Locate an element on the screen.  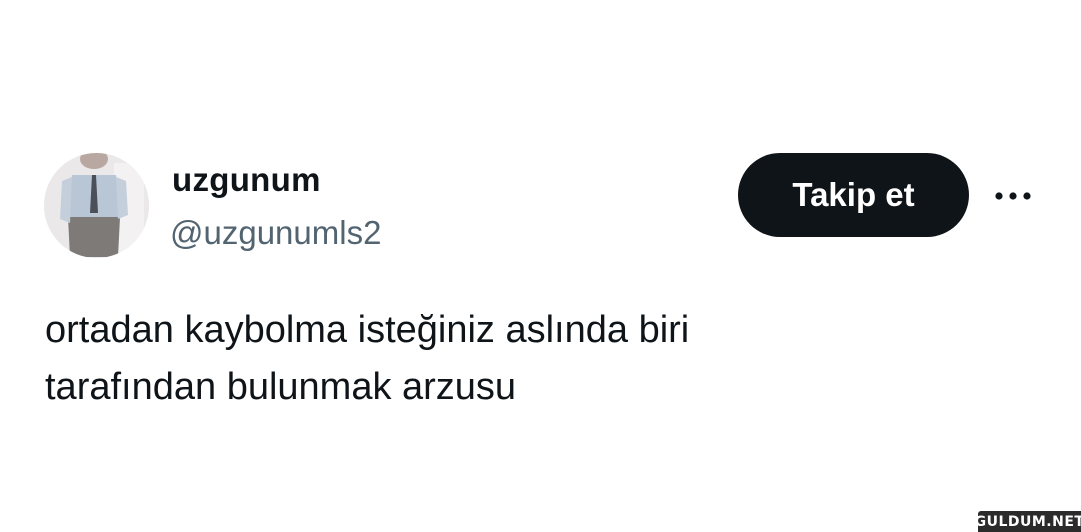
avatar-image is located at coordinates (96, 205).